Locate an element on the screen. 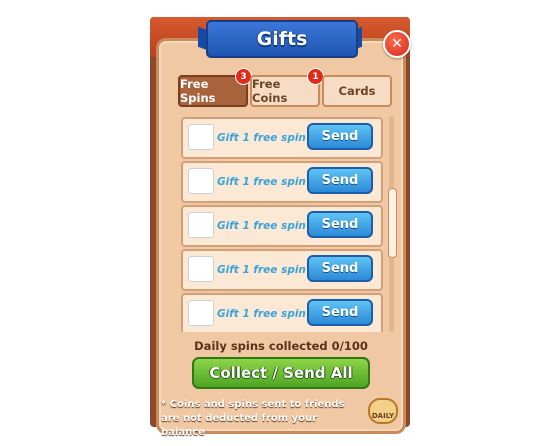  title-ribbon: Gifts is located at coordinates (282, 39).